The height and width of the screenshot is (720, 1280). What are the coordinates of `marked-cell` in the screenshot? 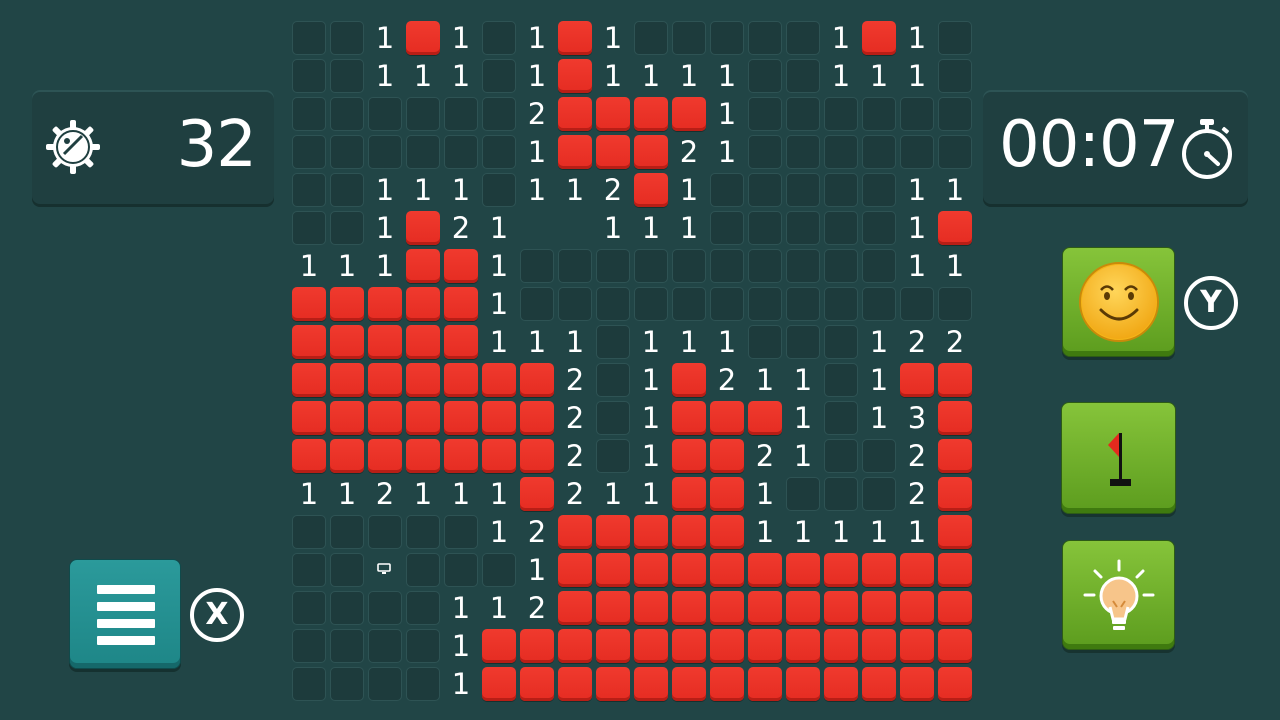 It's located at (385, 570).